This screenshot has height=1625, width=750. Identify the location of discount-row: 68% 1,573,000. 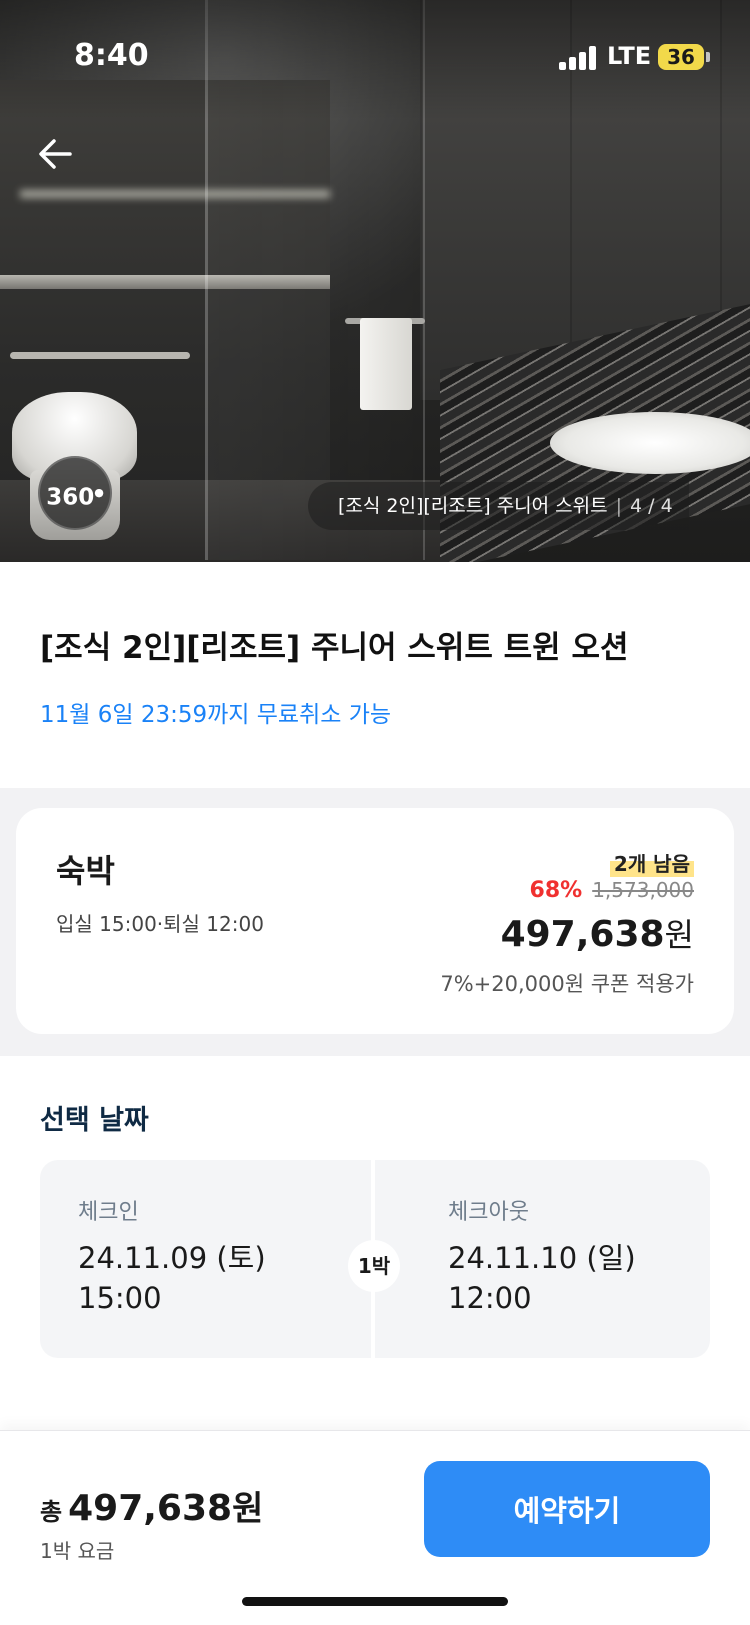
(612, 890).